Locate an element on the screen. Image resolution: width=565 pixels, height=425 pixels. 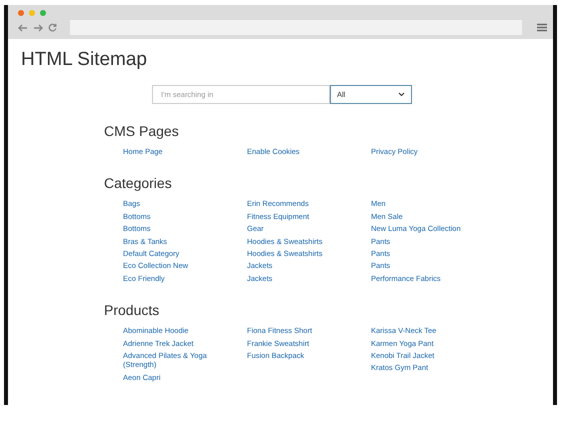
chevron-down-icon is located at coordinates (401, 94).